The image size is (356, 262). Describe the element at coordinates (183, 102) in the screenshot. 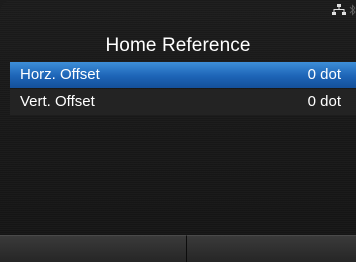

I see `menu-item-vert-offset: Vert. Offset 0 dot` at that location.